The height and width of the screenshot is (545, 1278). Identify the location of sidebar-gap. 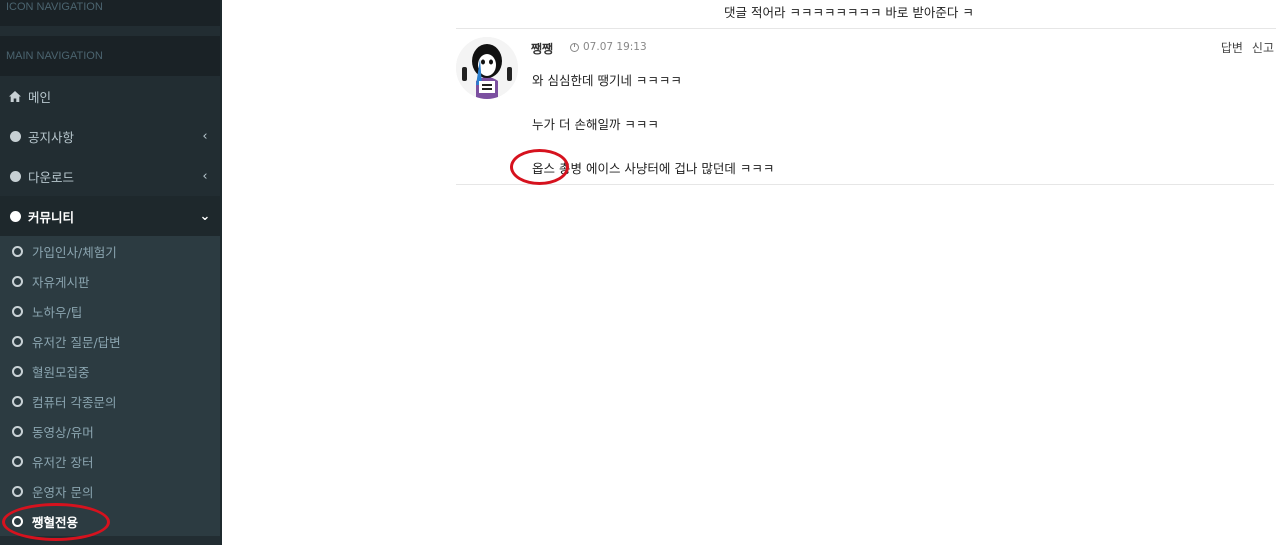
(110, 31).